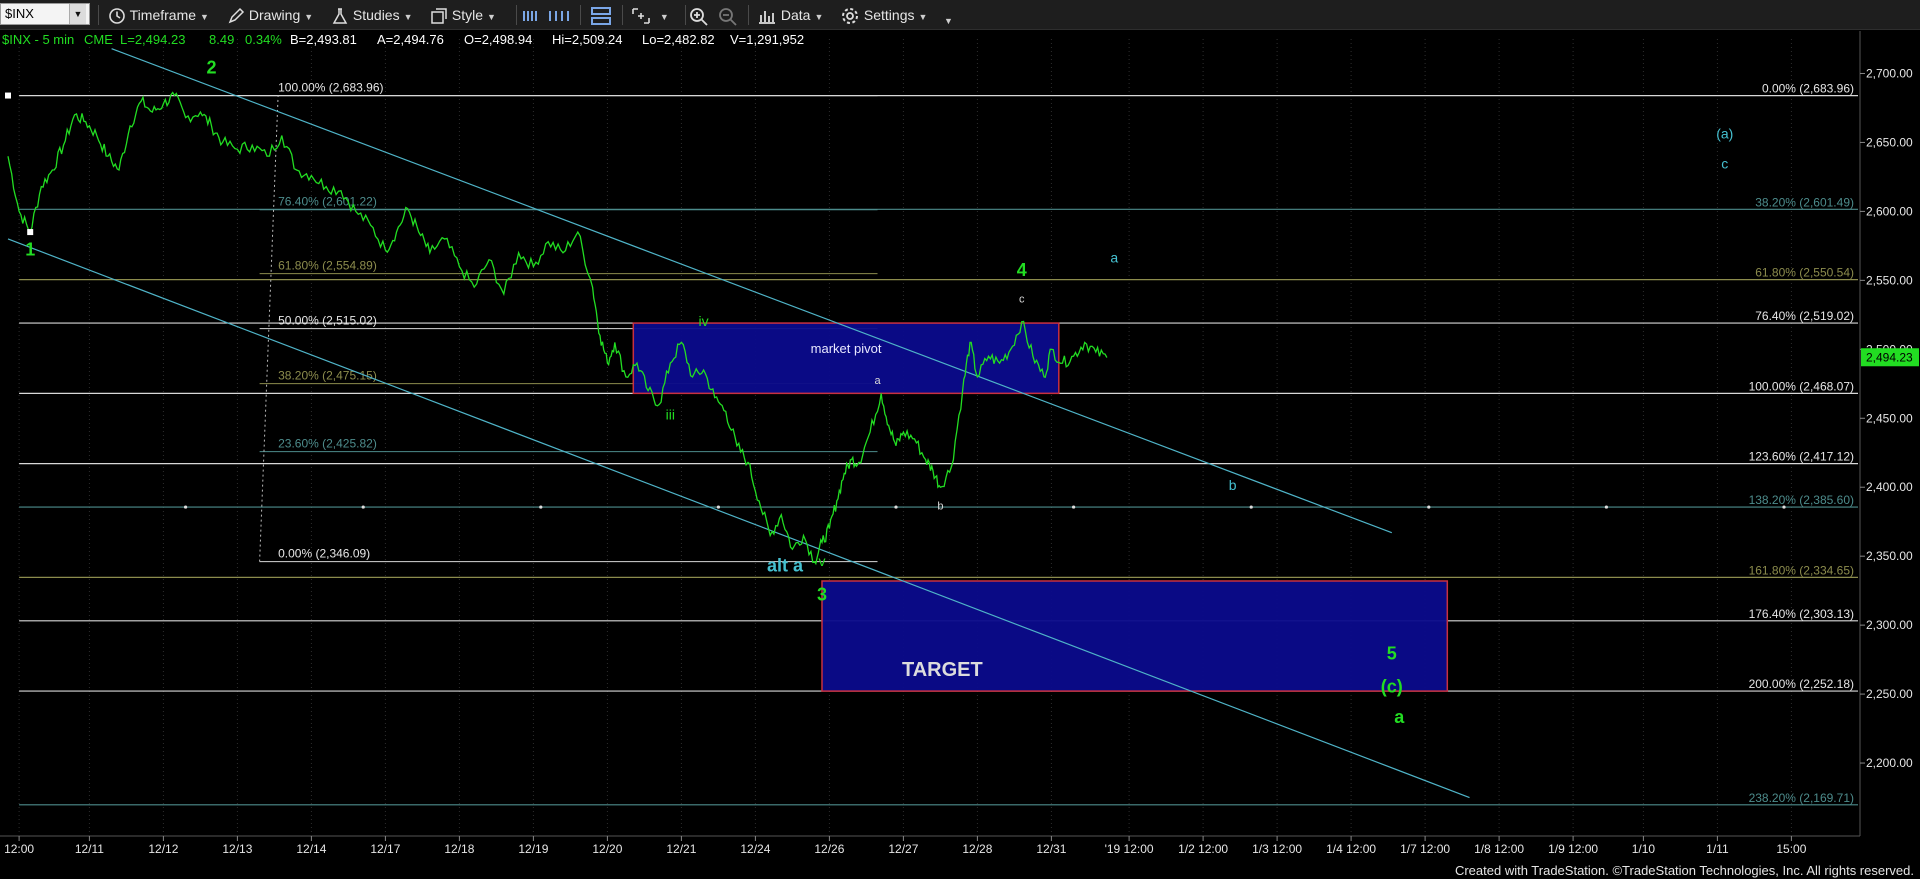 The height and width of the screenshot is (879, 1920). What do you see at coordinates (1889, 142) in the screenshot?
I see `price-tick-label: 2,650.00` at bounding box center [1889, 142].